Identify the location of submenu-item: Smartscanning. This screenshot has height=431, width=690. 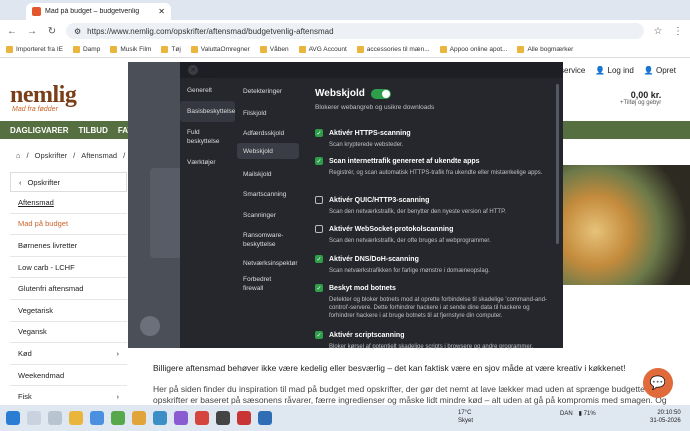
(268, 194).